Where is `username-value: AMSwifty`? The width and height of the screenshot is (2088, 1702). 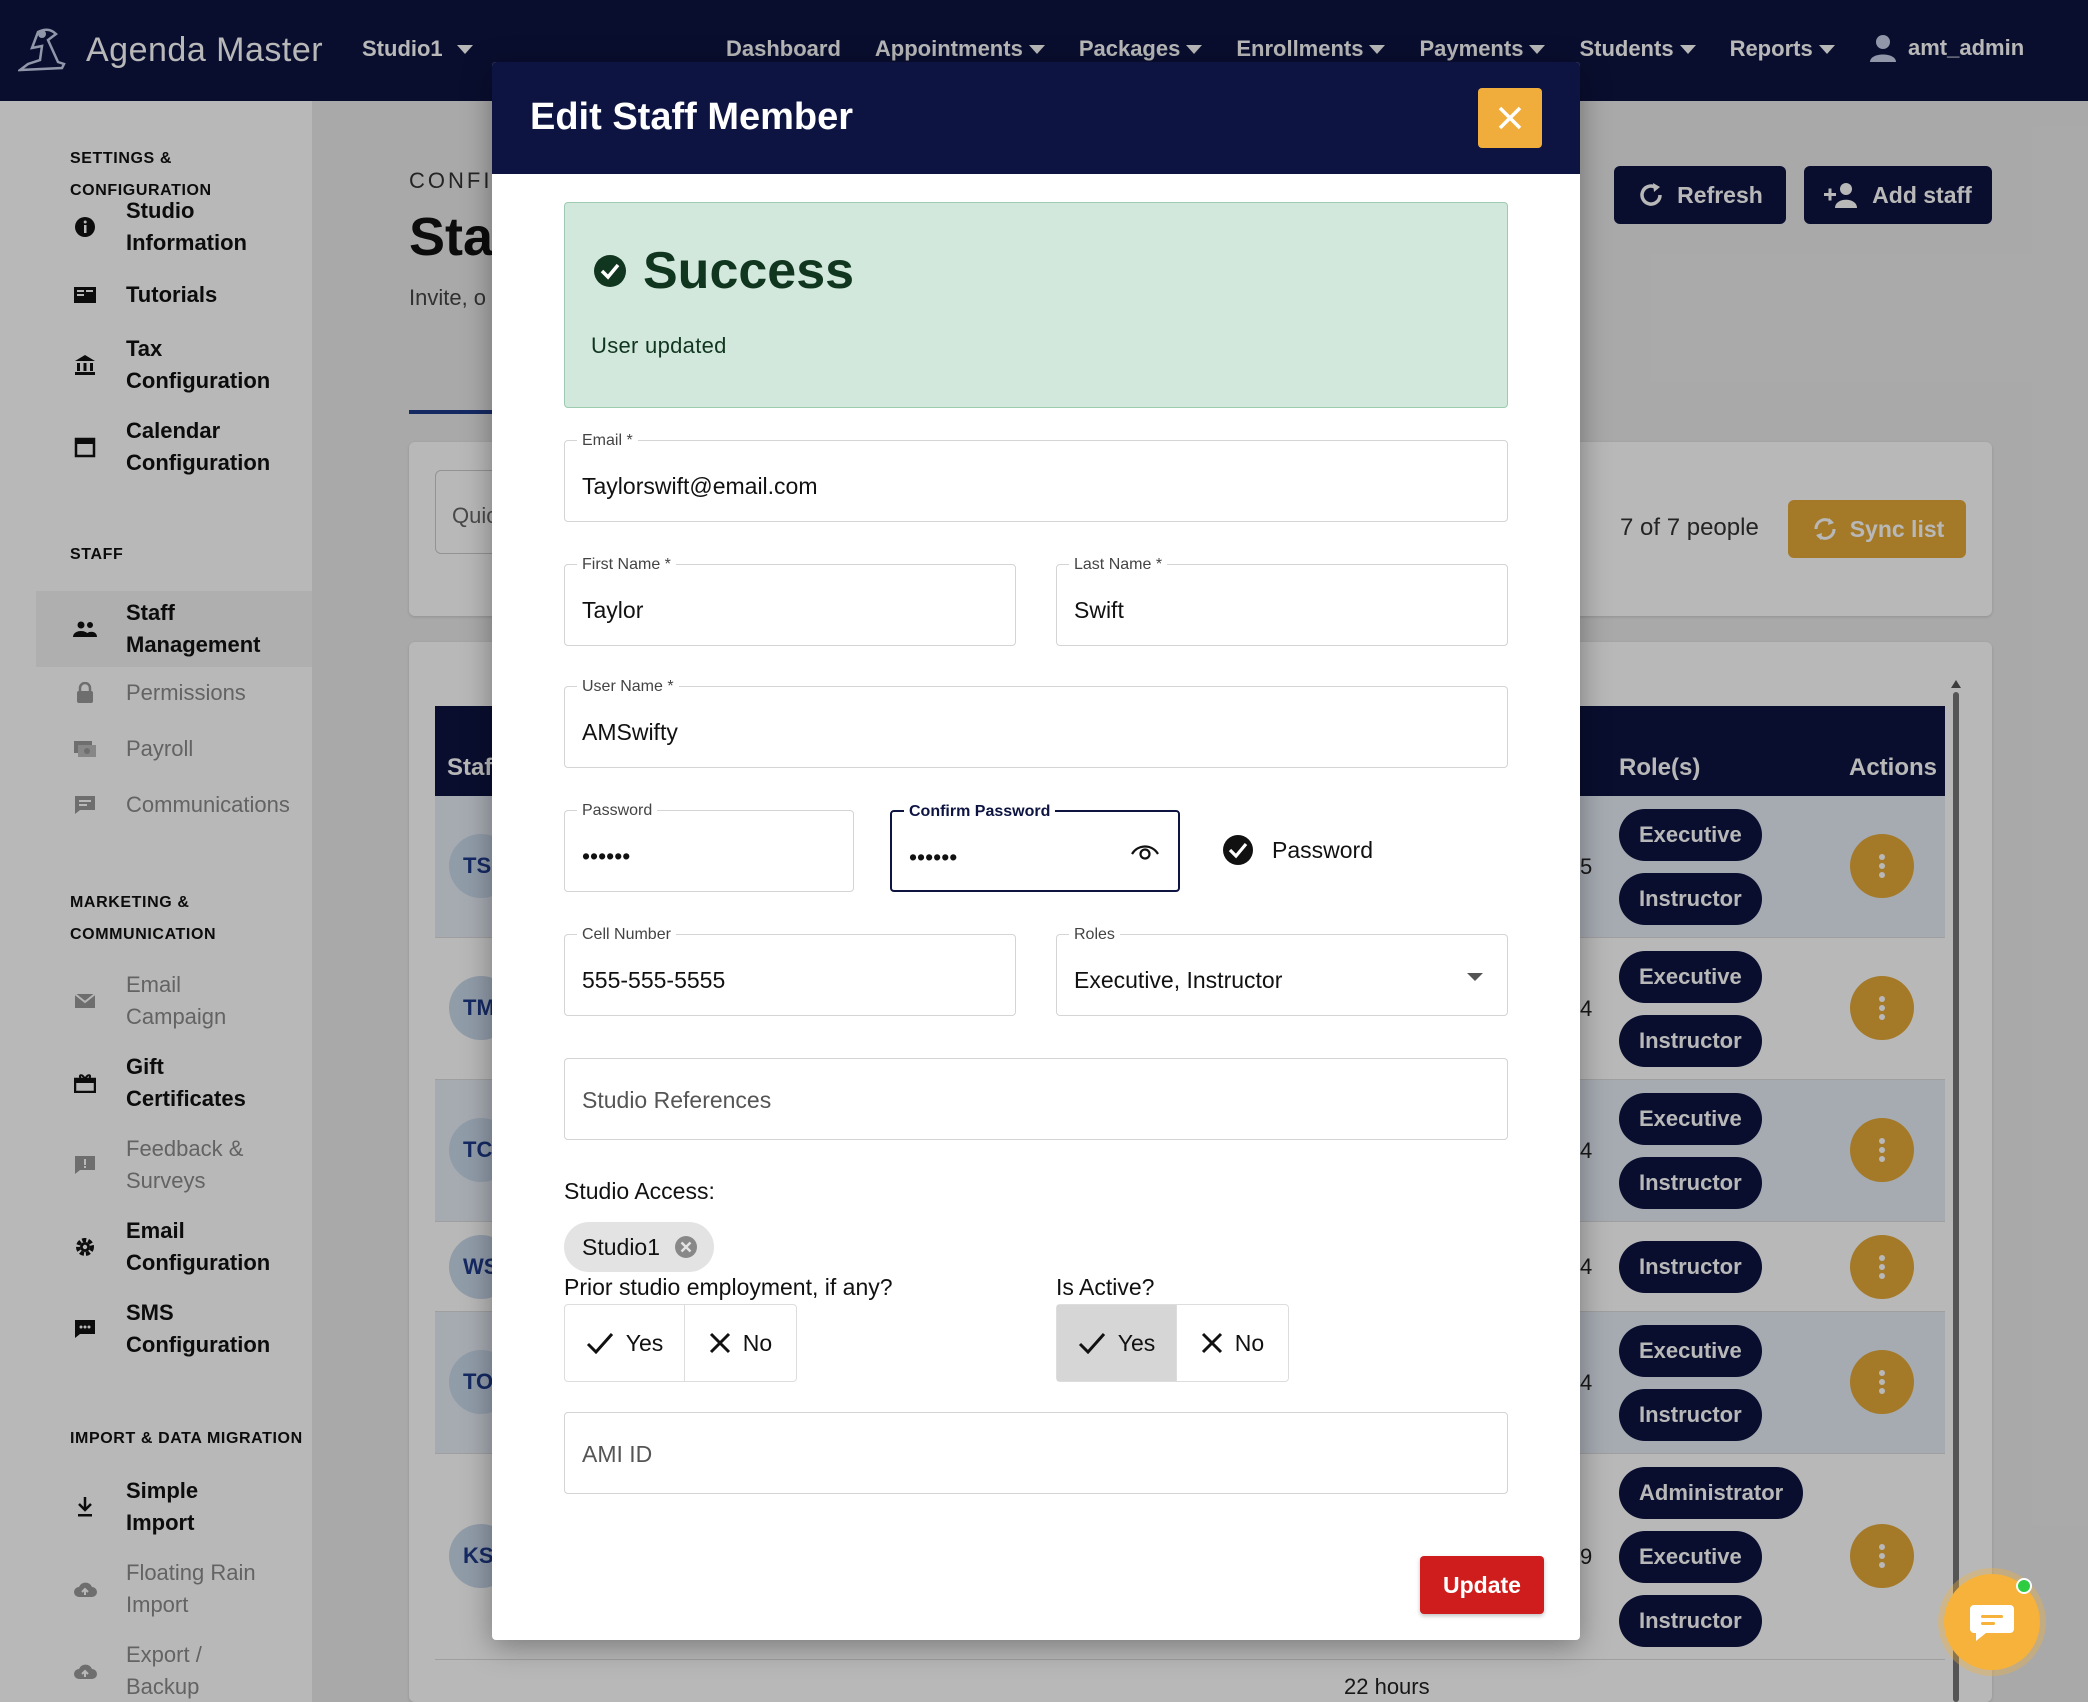 username-value: AMSwifty is located at coordinates (630, 732).